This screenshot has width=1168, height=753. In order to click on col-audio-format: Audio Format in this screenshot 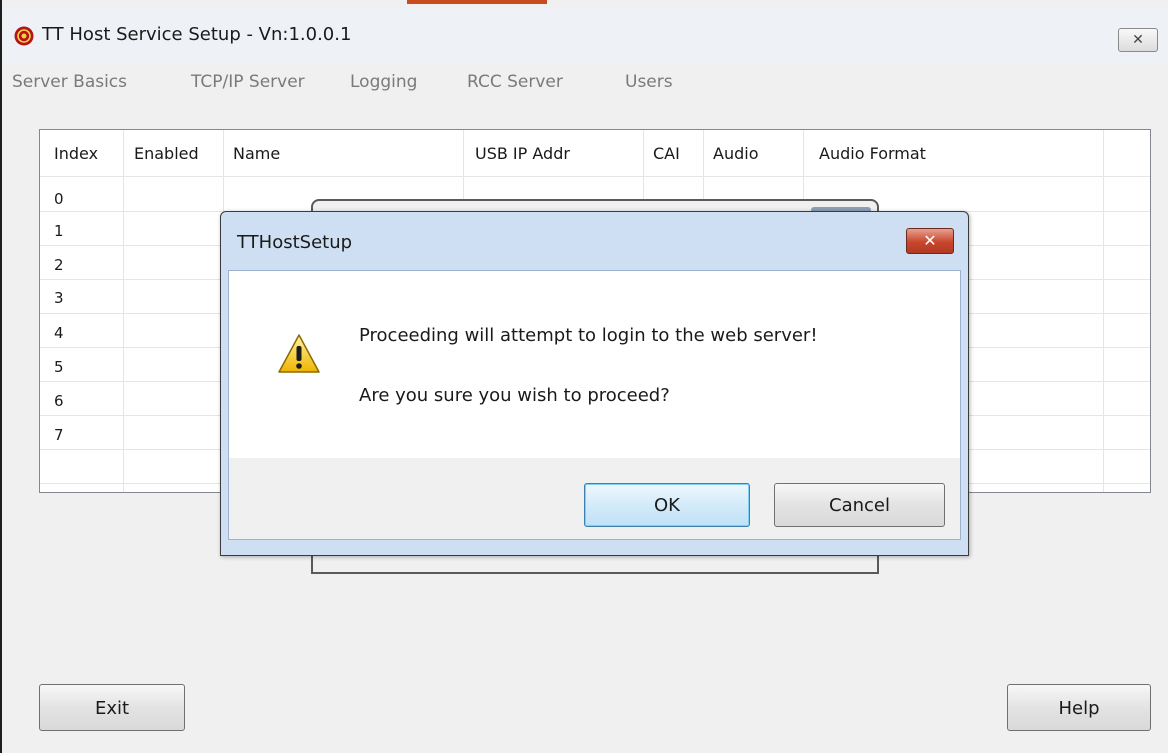, I will do `click(872, 153)`.